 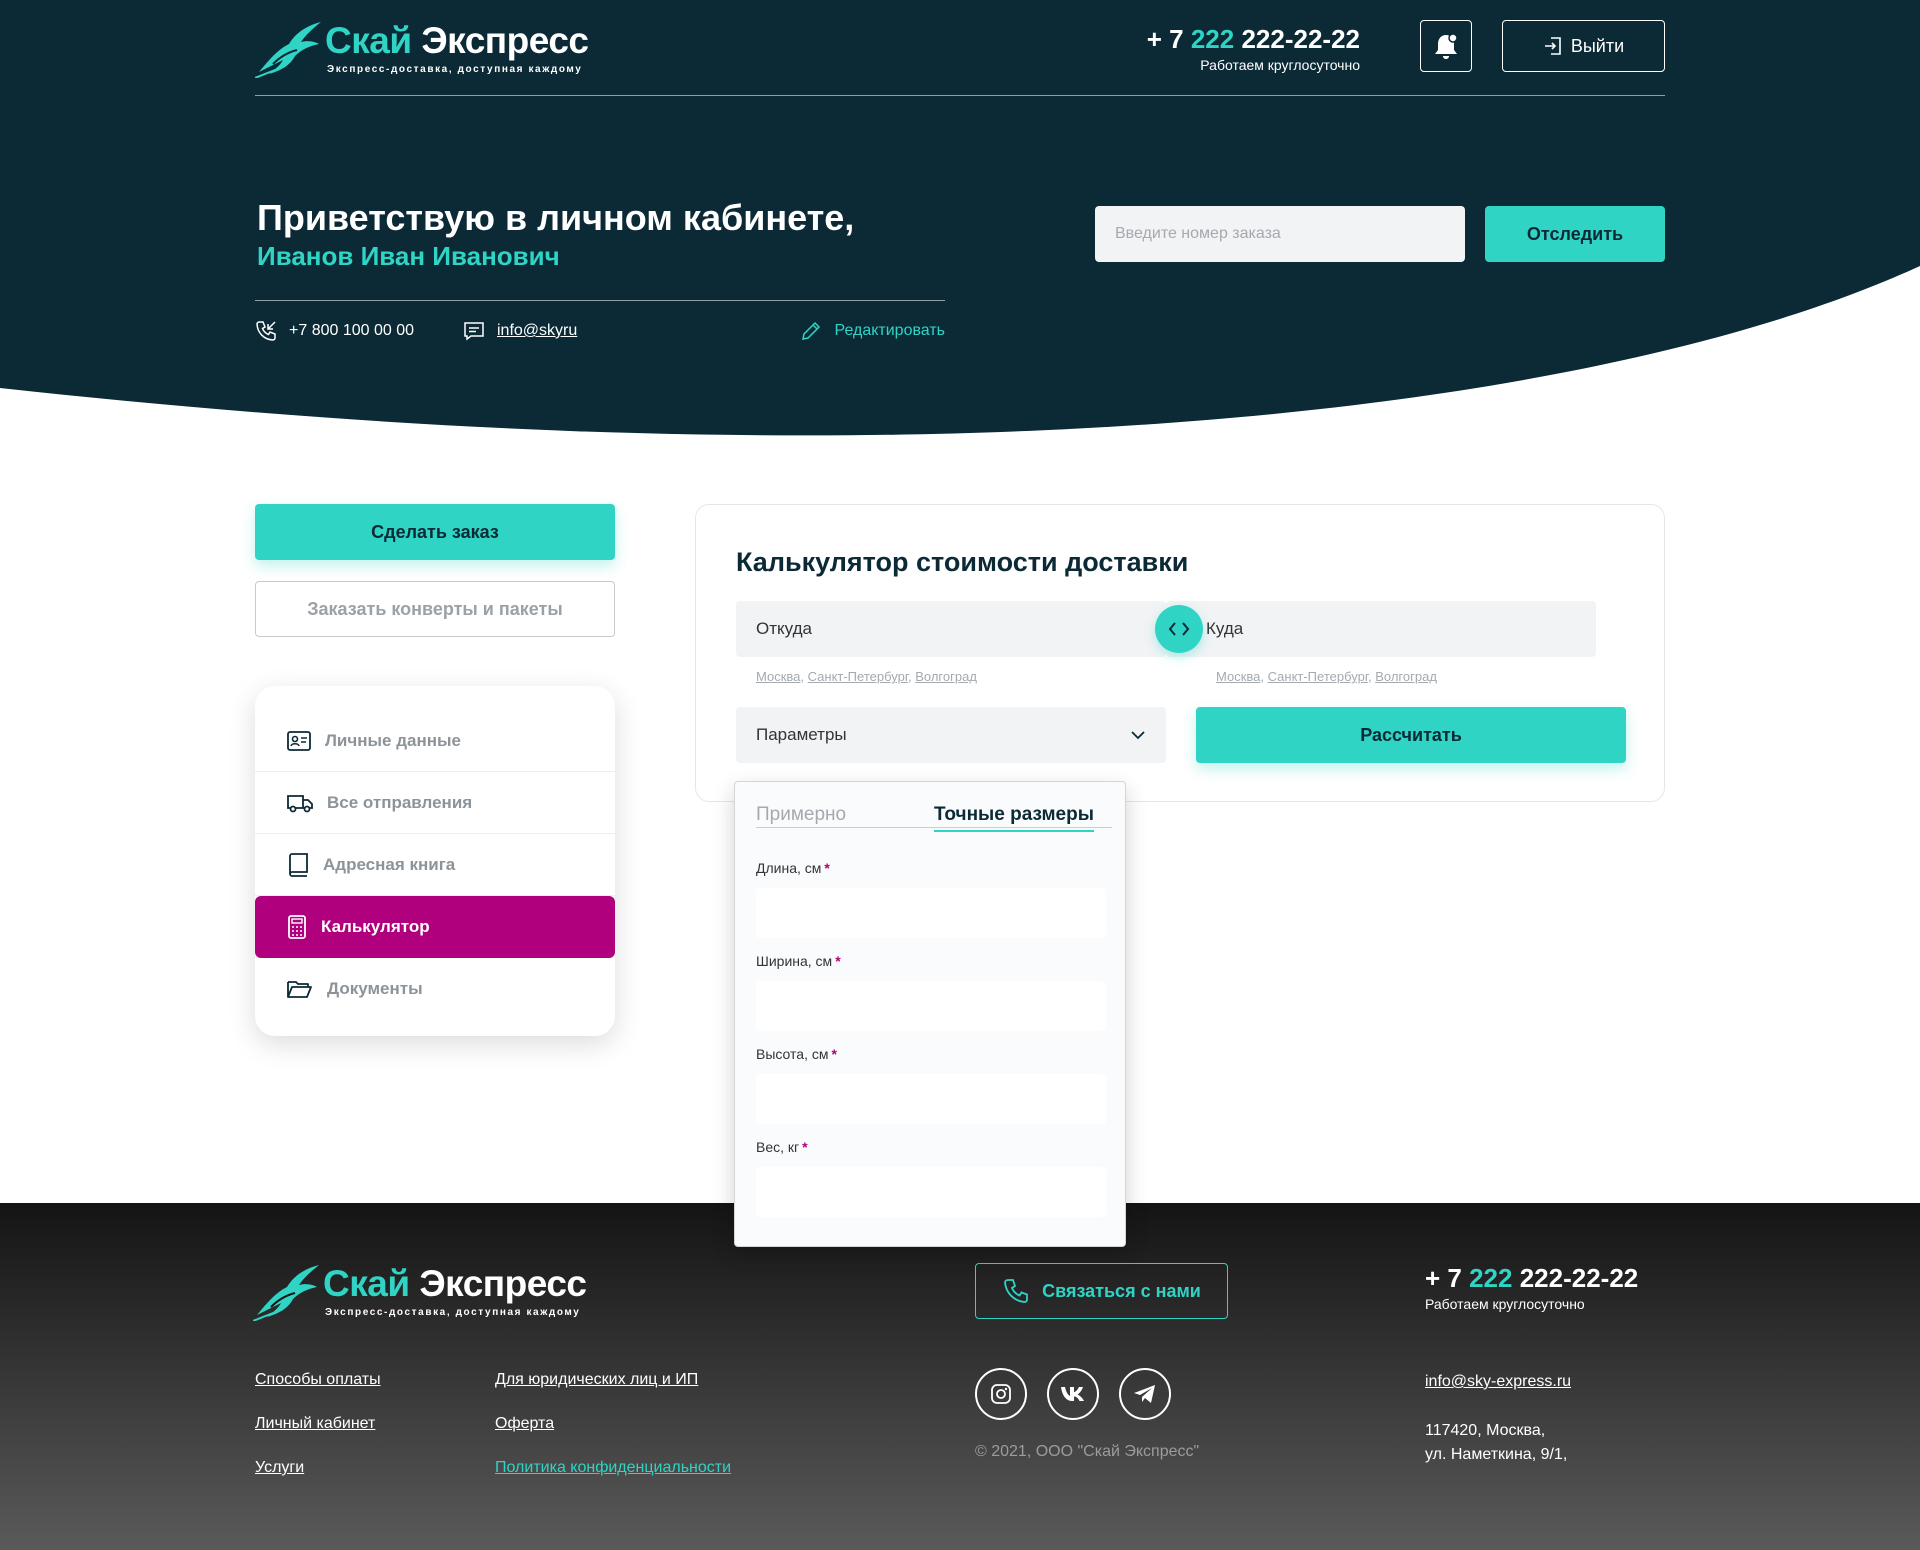 I want to click on length-label-text: Длина, см, so click(x=789, y=868).